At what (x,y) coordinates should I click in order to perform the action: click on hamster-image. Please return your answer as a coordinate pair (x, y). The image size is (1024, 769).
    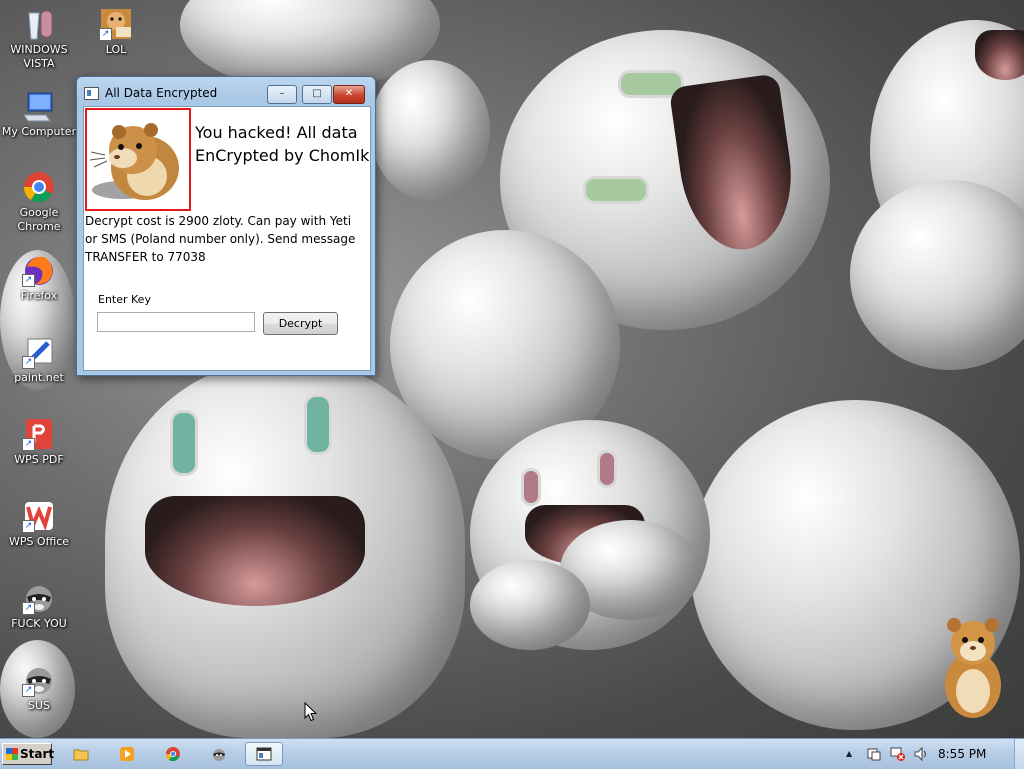
    Looking at the image, I should click on (138, 159).